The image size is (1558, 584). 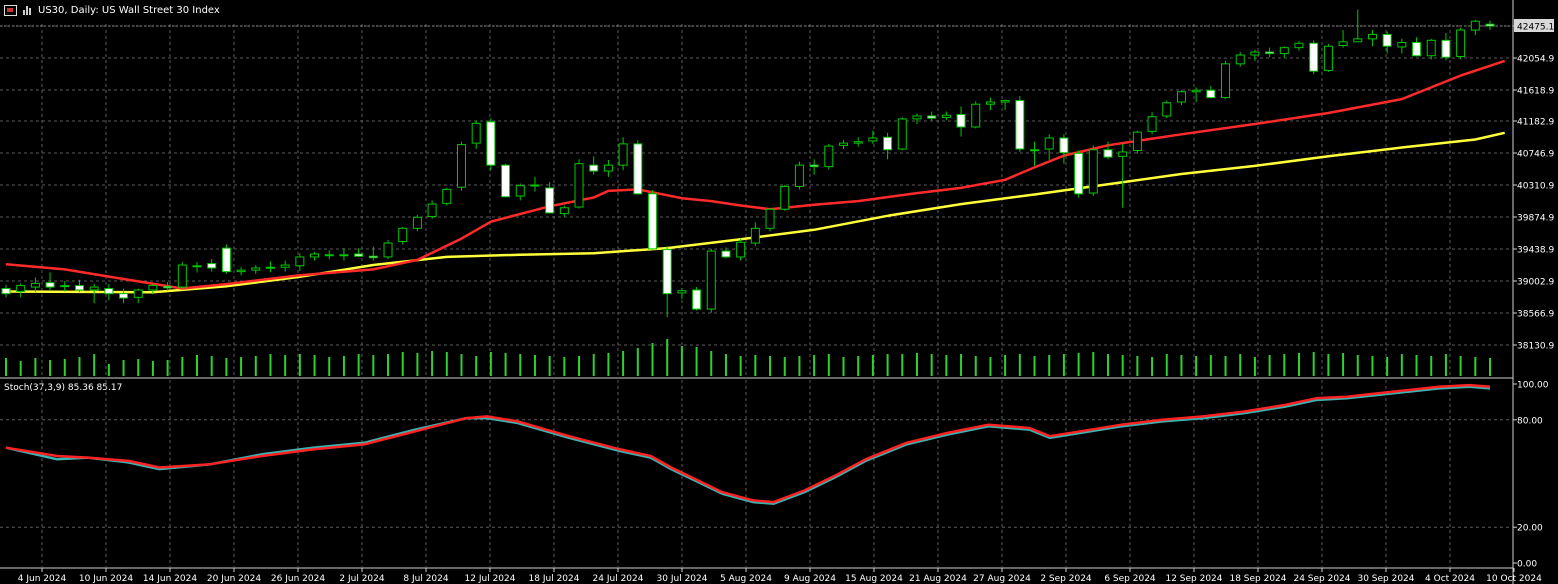 I want to click on time-tick-label: 15 Aug 2024, so click(x=874, y=579).